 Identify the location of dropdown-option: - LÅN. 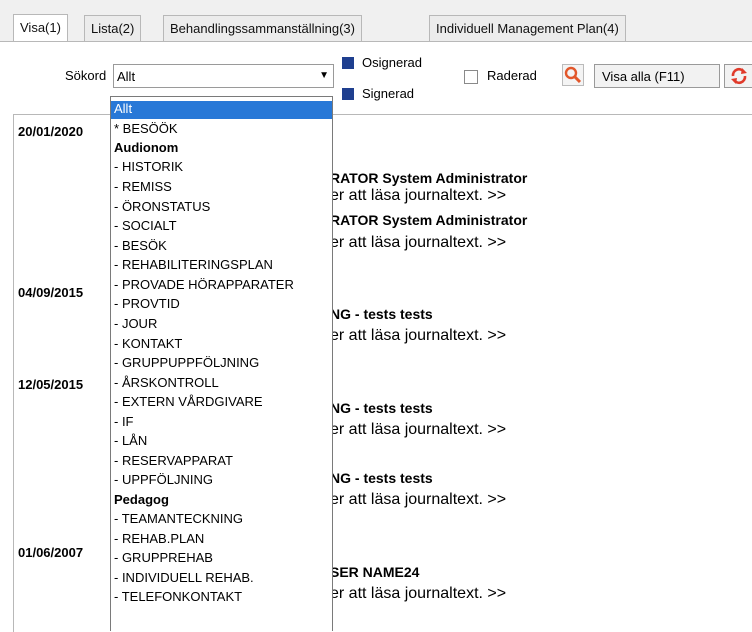
(221, 442).